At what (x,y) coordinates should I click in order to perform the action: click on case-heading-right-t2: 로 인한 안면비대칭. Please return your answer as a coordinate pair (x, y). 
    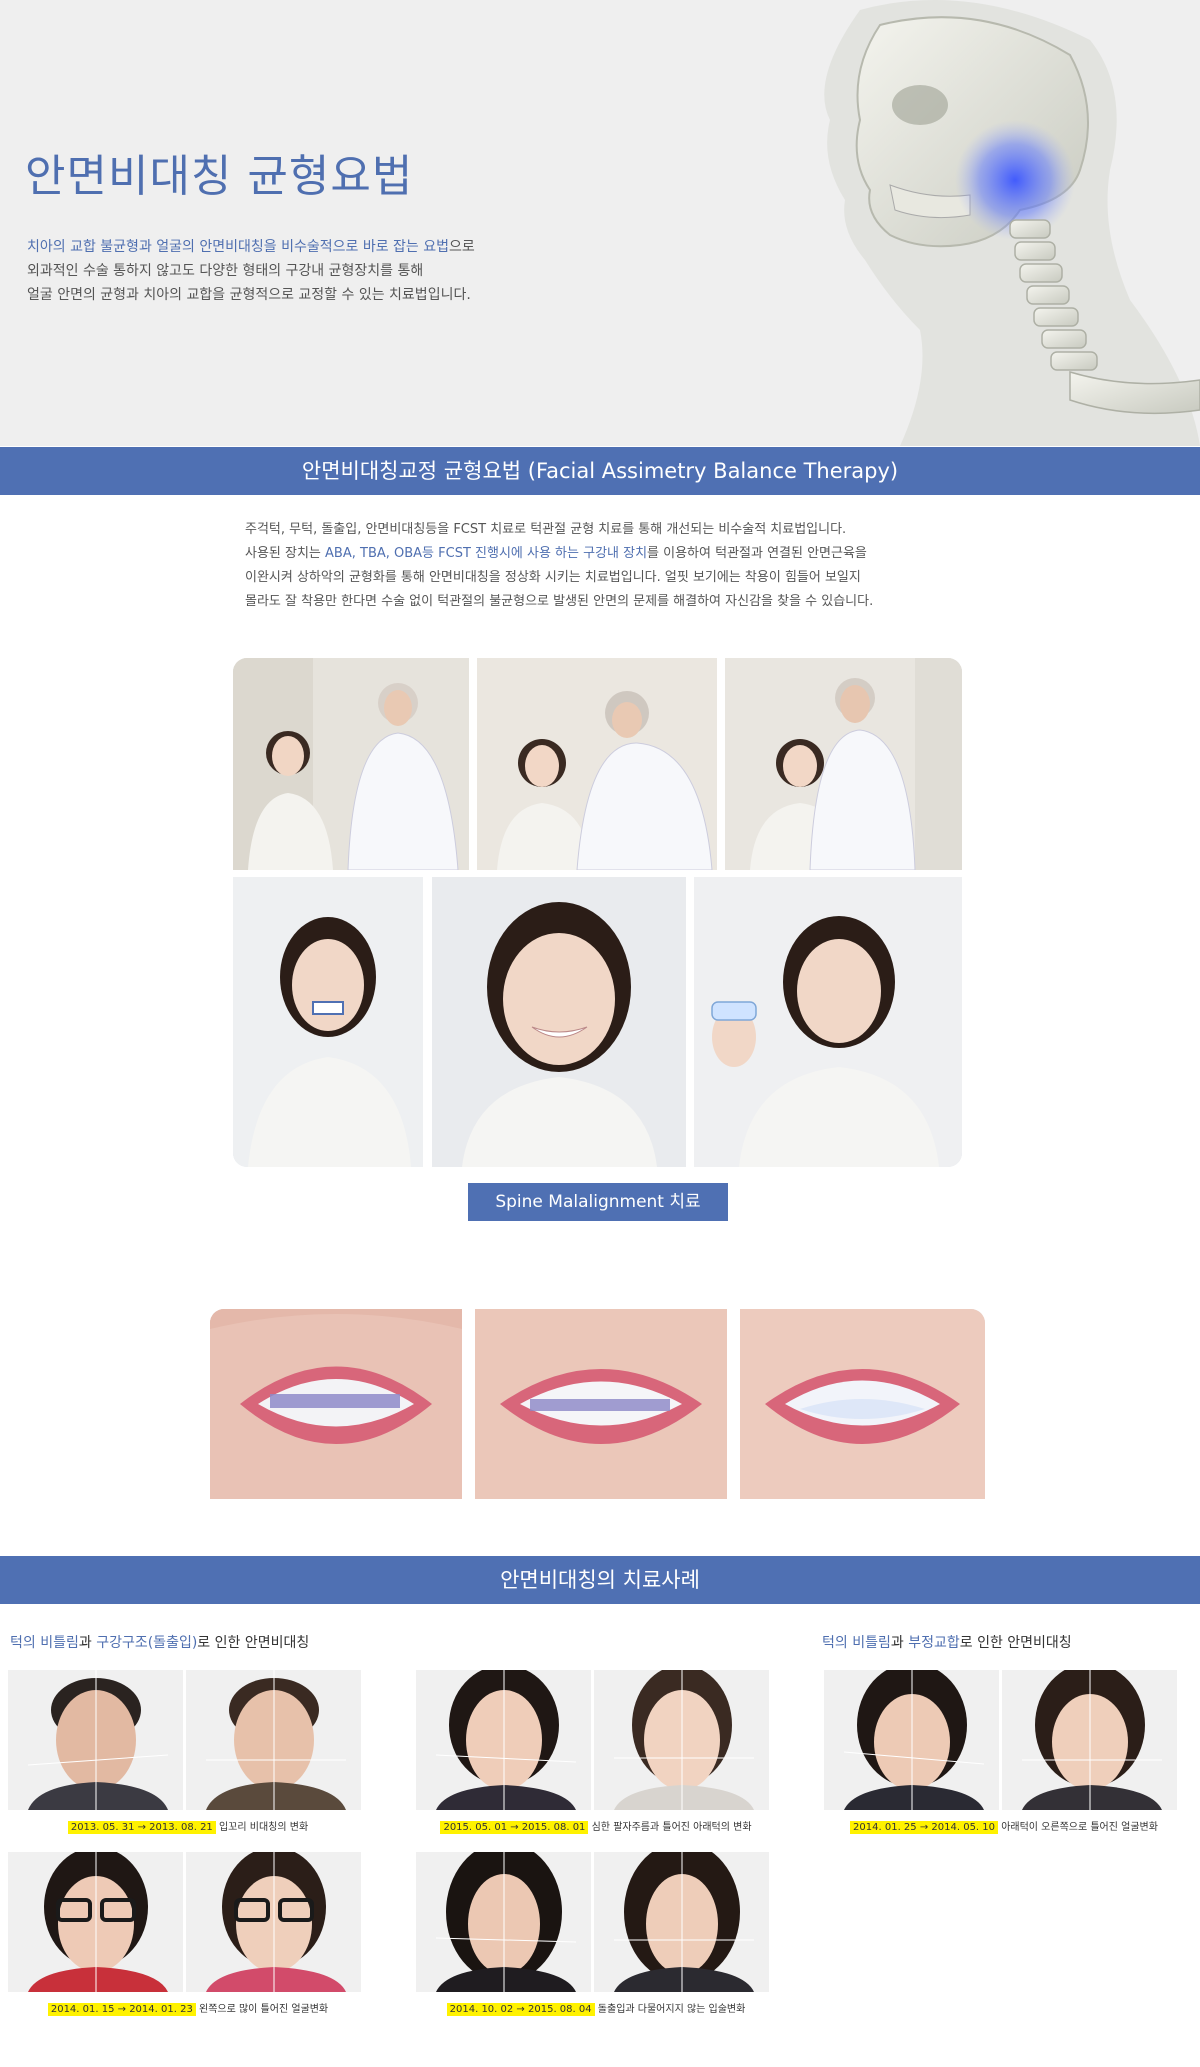
    Looking at the image, I should click on (1015, 1643).